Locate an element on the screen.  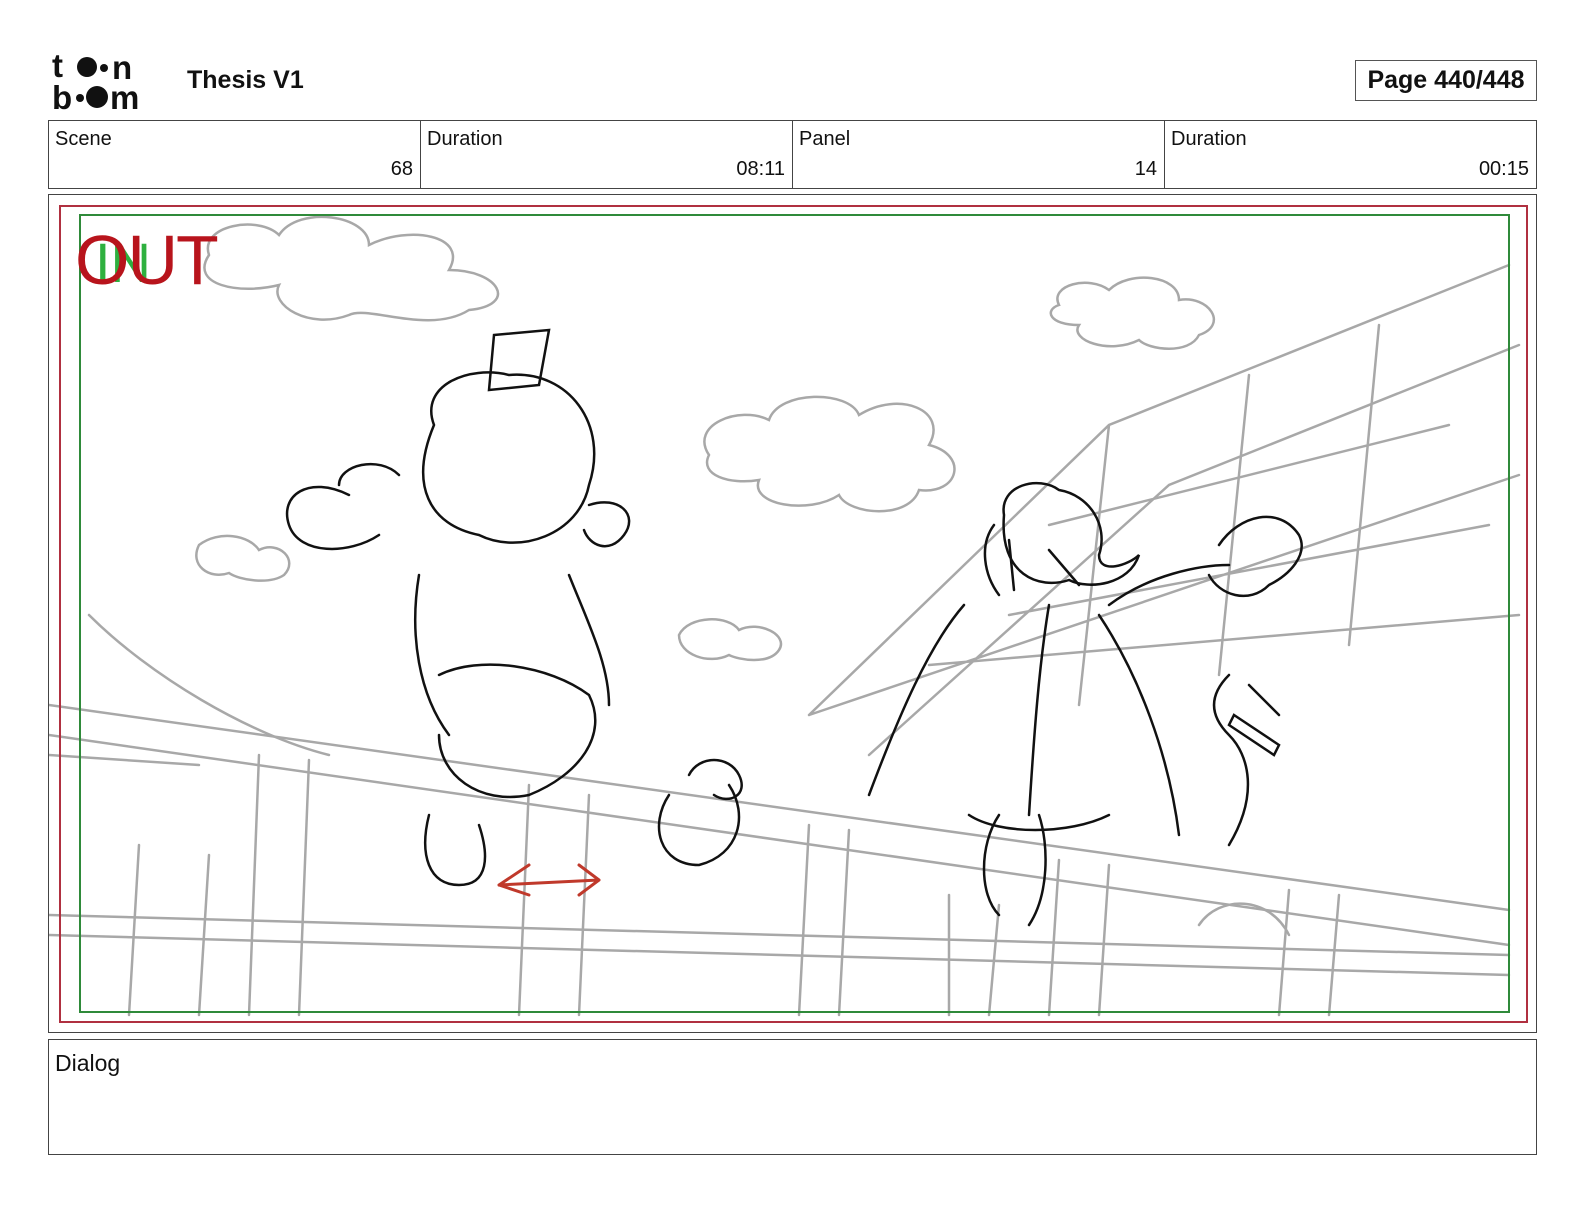
dialog-box: Dialog is located at coordinates (792, 1097).